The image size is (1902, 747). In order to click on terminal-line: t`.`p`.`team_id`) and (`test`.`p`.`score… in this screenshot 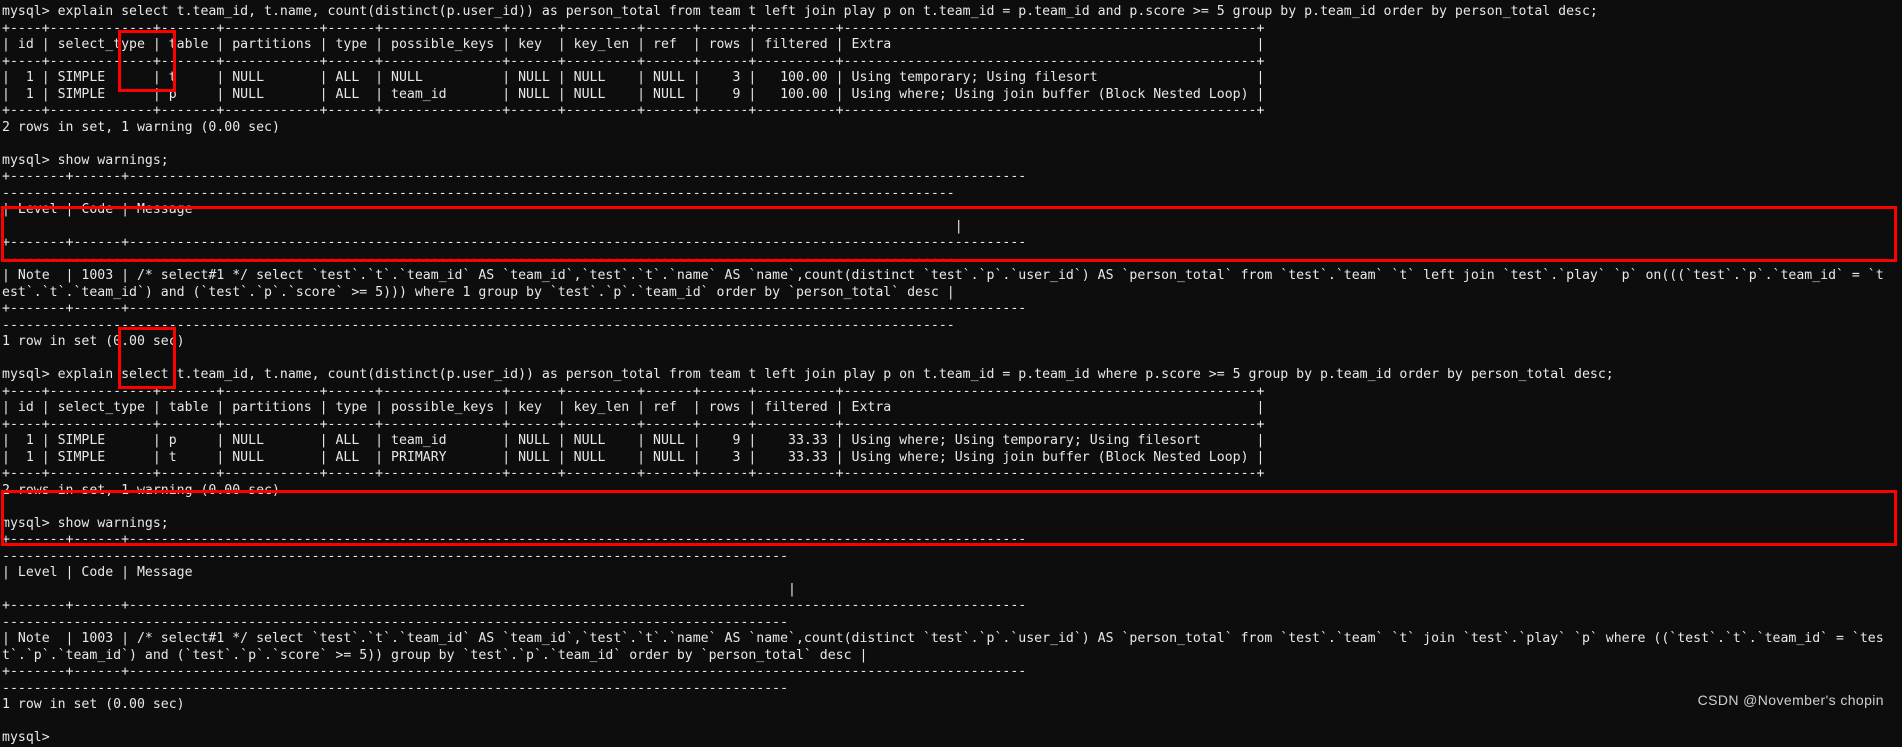, I will do `click(435, 655)`.